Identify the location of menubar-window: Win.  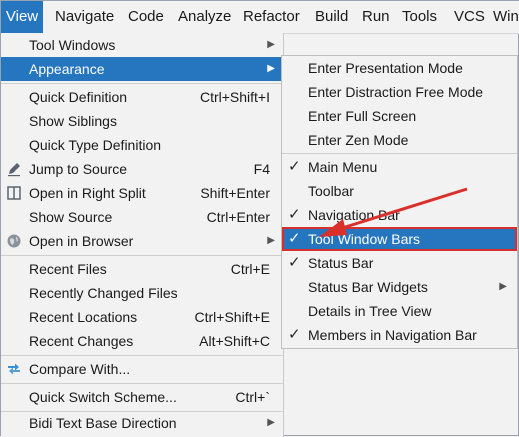
(506, 17).